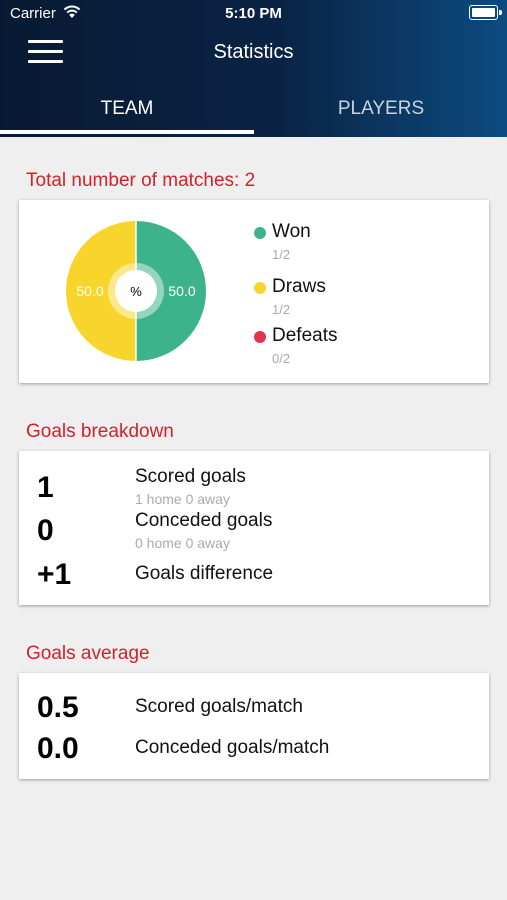 This screenshot has height=900, width=507. What do you see at coordinates (58, 748) in the screenshot?
I see `conceded-per-match-value: 0.0` at bounding box center [58, 748].